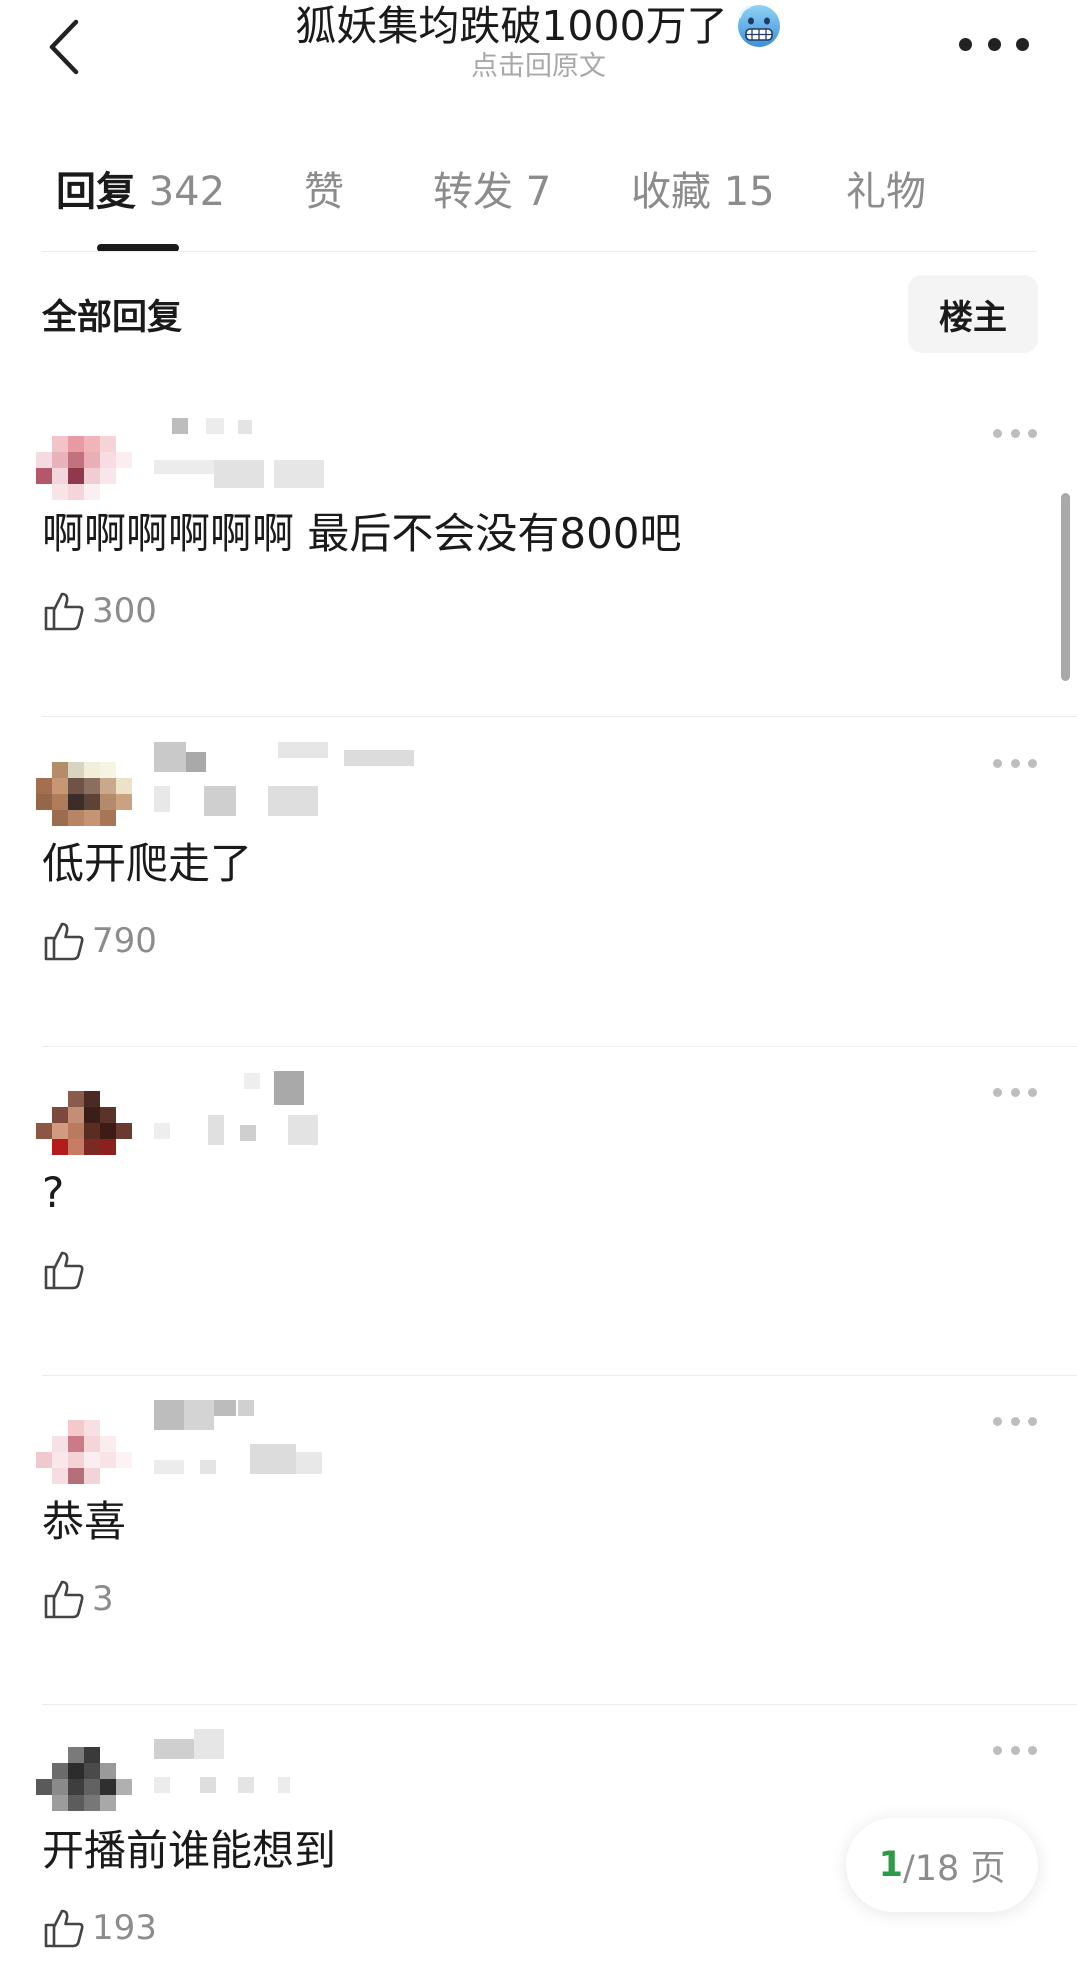  Describe the element at coordinates (140, 192) in the screenshot. I see `tab-replies: 回复 342` at that location.